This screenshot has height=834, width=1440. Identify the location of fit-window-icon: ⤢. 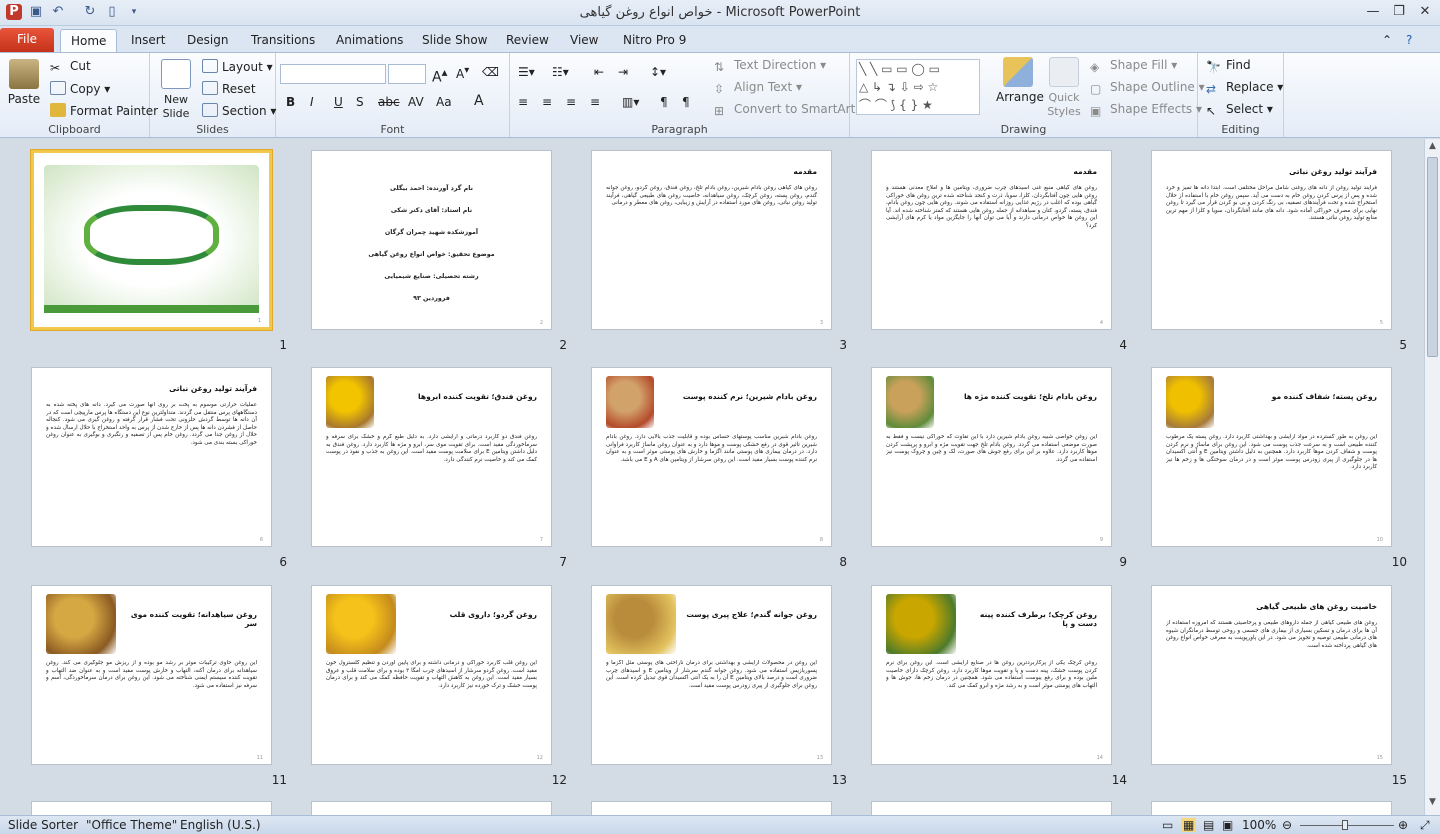
(1425, 825).